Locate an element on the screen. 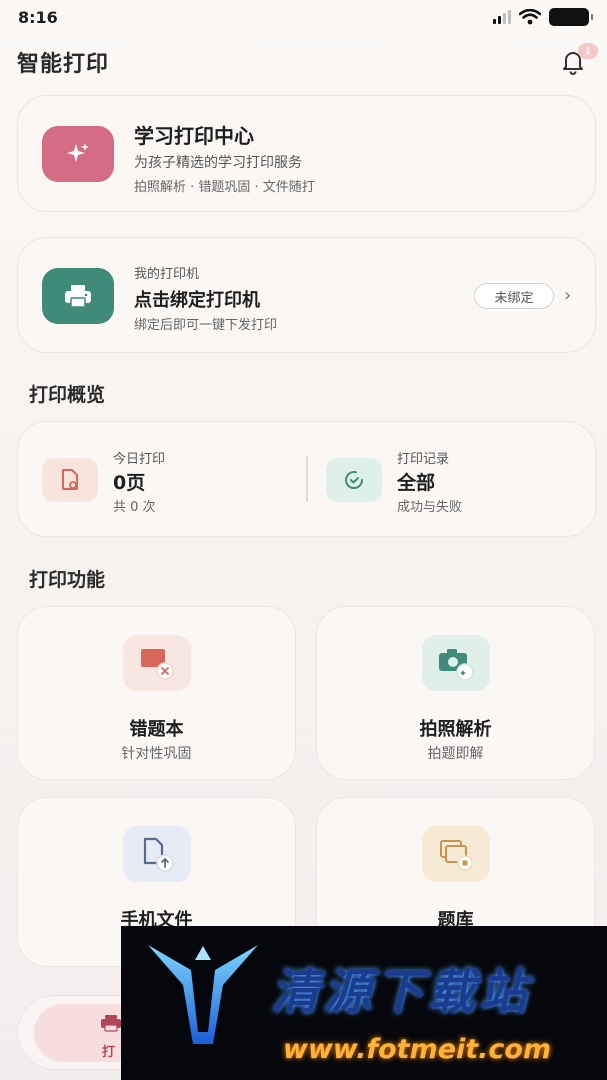  printer-tab-icon is located at coordinates (111, 1023).